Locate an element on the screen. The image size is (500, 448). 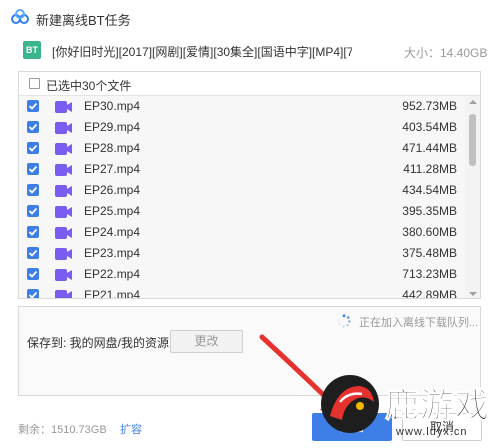
file-name: EP22.mp4 is located at coordinates (112, 274).